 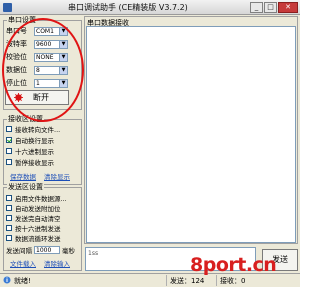 What do you see at coordinates (23, 263) in the screenshot?
I see `file-load-link: 文件载入` at bounding box center [23, 263].